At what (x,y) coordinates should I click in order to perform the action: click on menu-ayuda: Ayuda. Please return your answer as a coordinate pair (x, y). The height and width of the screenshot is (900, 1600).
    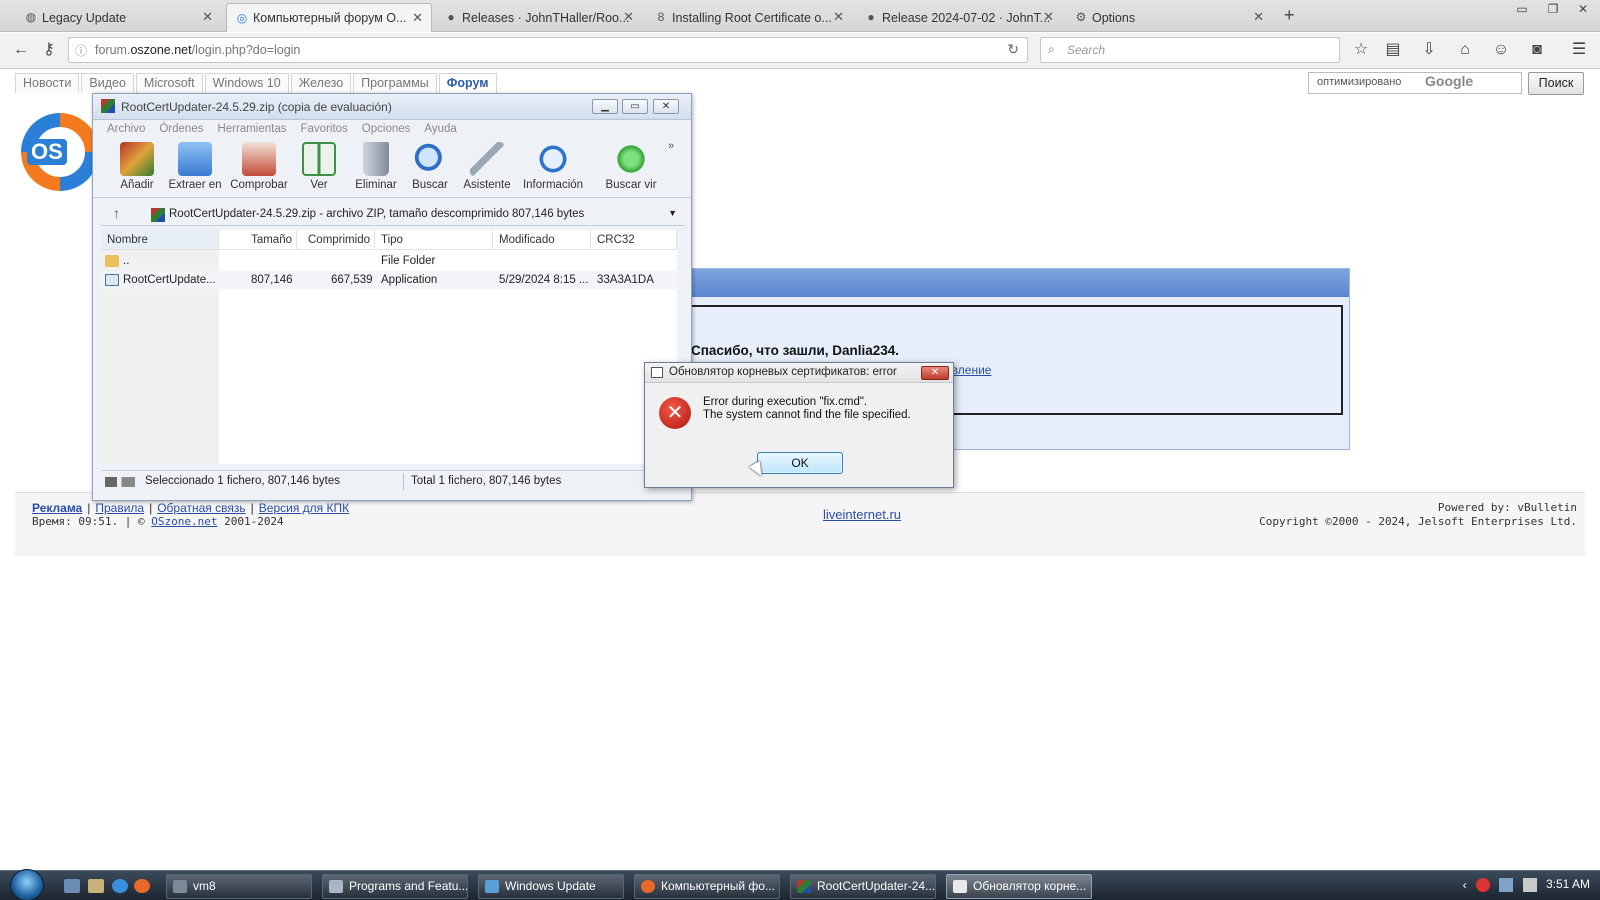
    Looking at the image, I should click on (440, 130).